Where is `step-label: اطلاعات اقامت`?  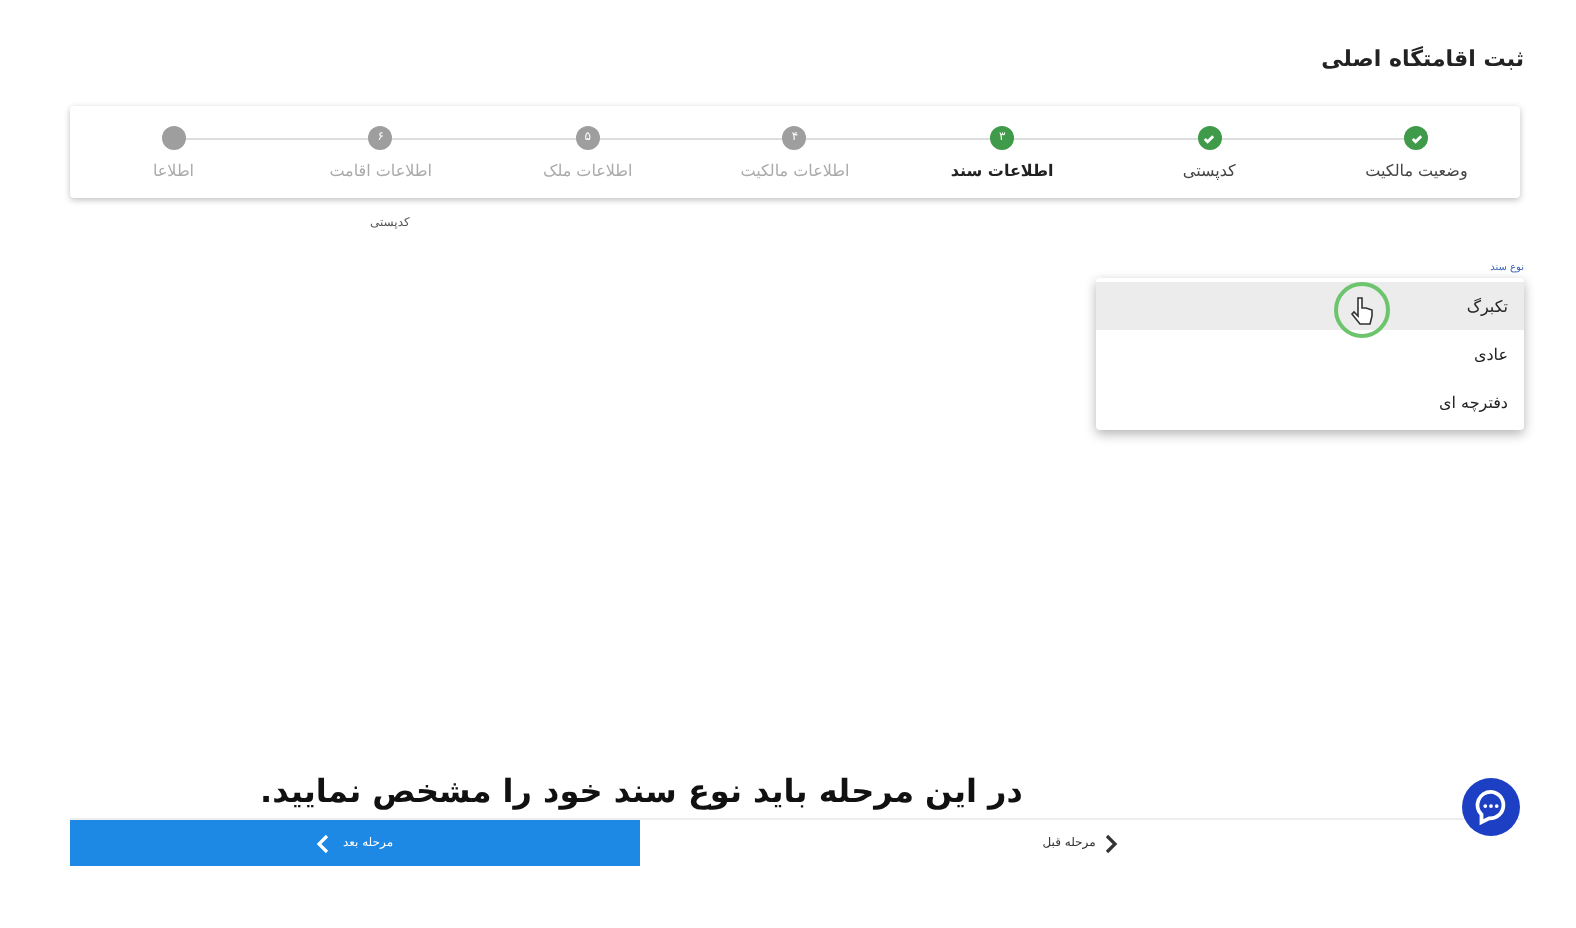 step-label: اطلاعات اقامت is located at coordinates (380, 171).